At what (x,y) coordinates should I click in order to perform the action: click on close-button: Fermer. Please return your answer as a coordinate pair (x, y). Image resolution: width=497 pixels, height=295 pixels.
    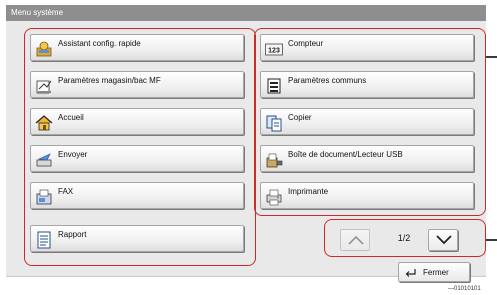
    Looking at the image, I should click on (434, 272).